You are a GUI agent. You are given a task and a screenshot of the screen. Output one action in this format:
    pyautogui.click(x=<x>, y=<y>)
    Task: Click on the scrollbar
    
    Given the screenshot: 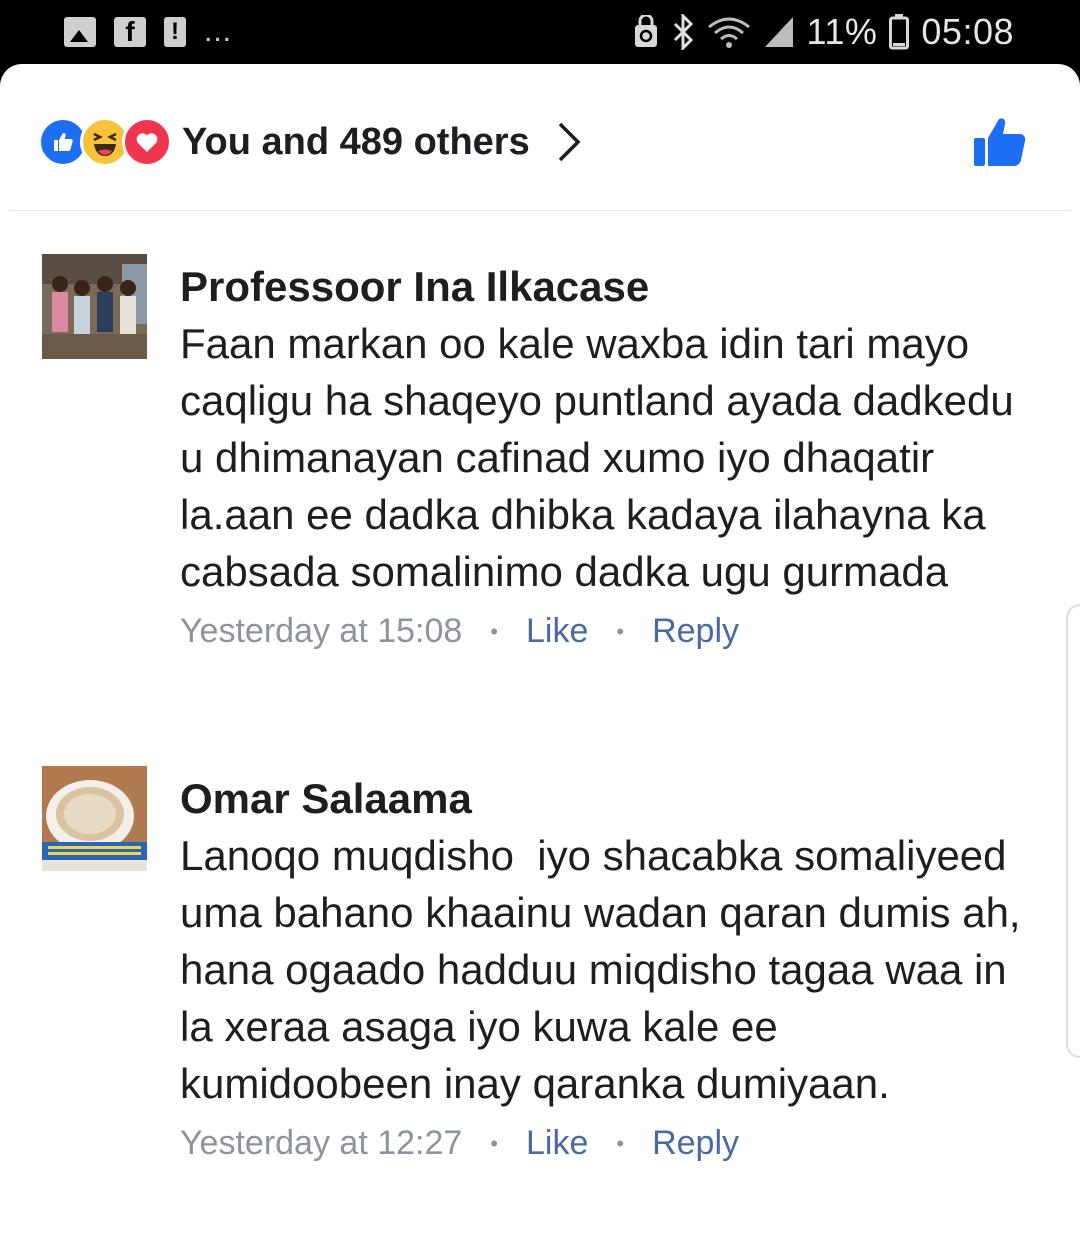 What is the action you would take?
    pyautogui.click(x=1073, y=831)
    